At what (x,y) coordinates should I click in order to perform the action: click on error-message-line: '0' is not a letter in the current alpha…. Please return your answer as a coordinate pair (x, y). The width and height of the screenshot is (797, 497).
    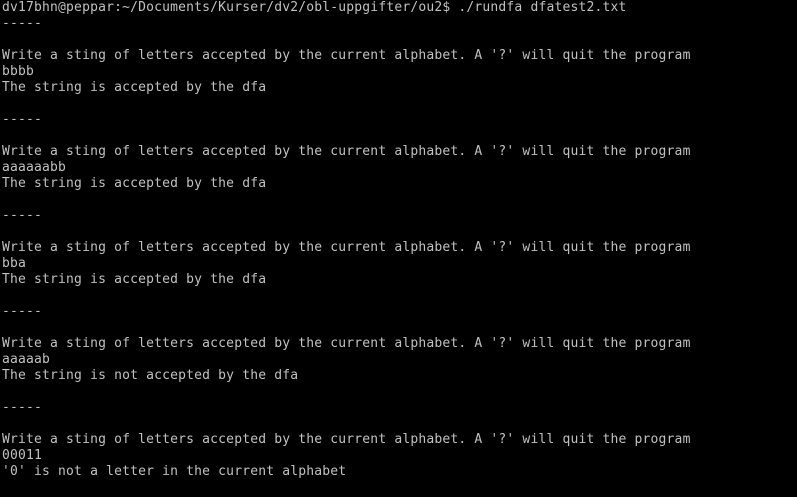
    Looking at the image, I should click on (174, 471).